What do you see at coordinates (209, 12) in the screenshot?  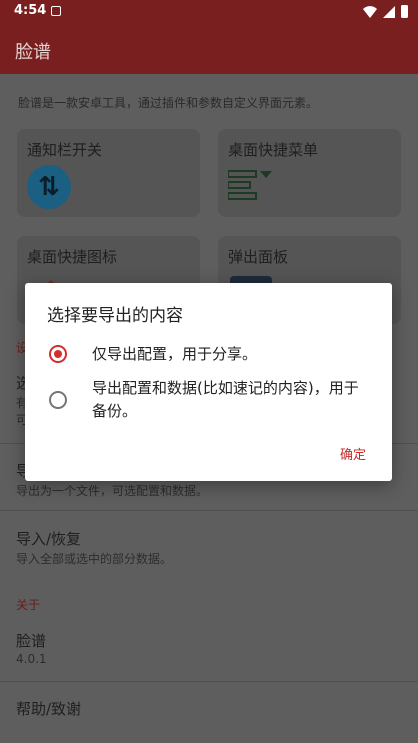 I see `status-bar: 4:54` at bounding box center [209, 12].